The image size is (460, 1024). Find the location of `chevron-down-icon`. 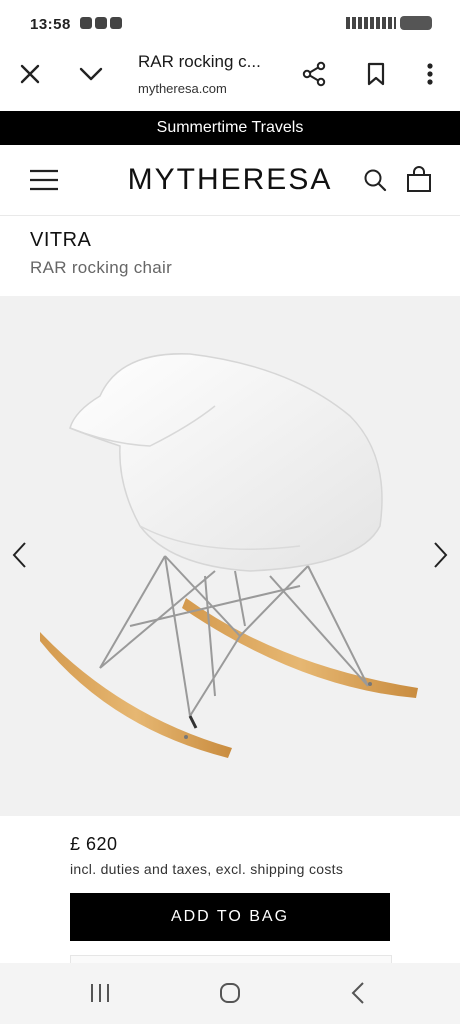

chevron-down-icon is located at coordinates (91, 74).